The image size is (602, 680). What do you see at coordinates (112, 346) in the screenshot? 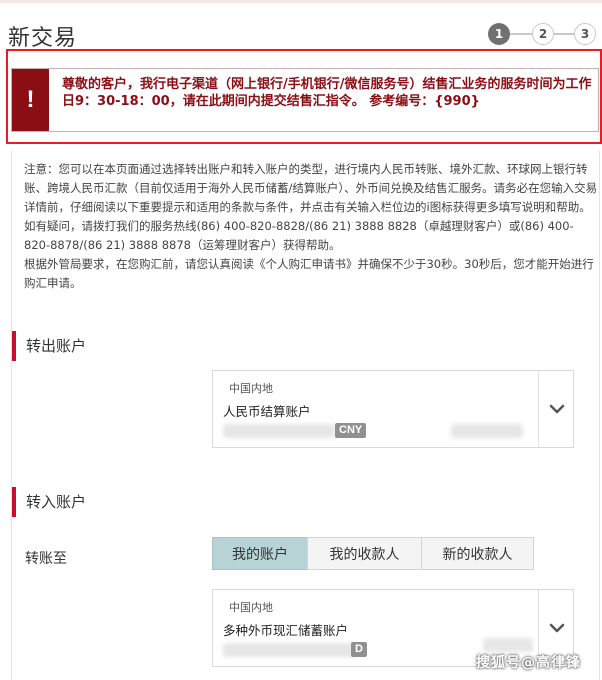
I see `from-account-heading: 转出账户` at bounding box center [112, 346].